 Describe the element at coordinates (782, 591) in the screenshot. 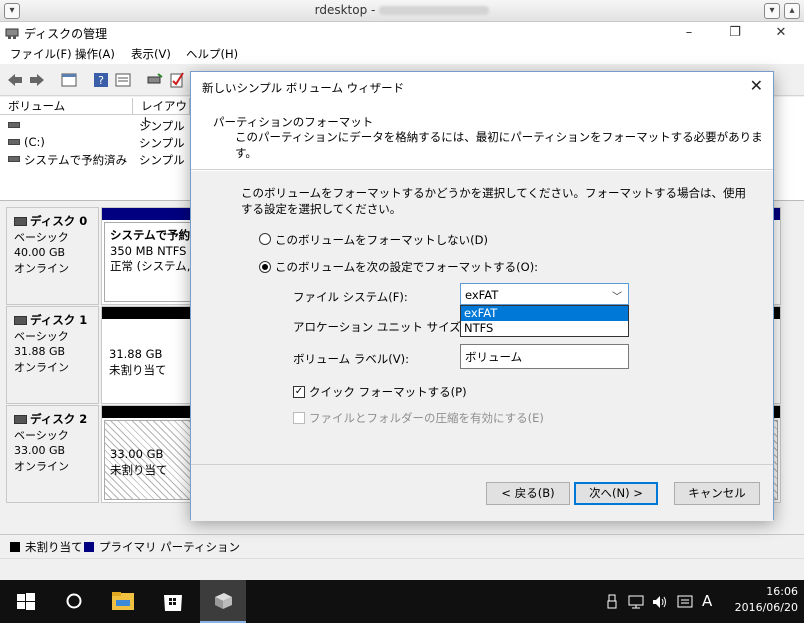

I see `clock-time: 16:06` at that location.